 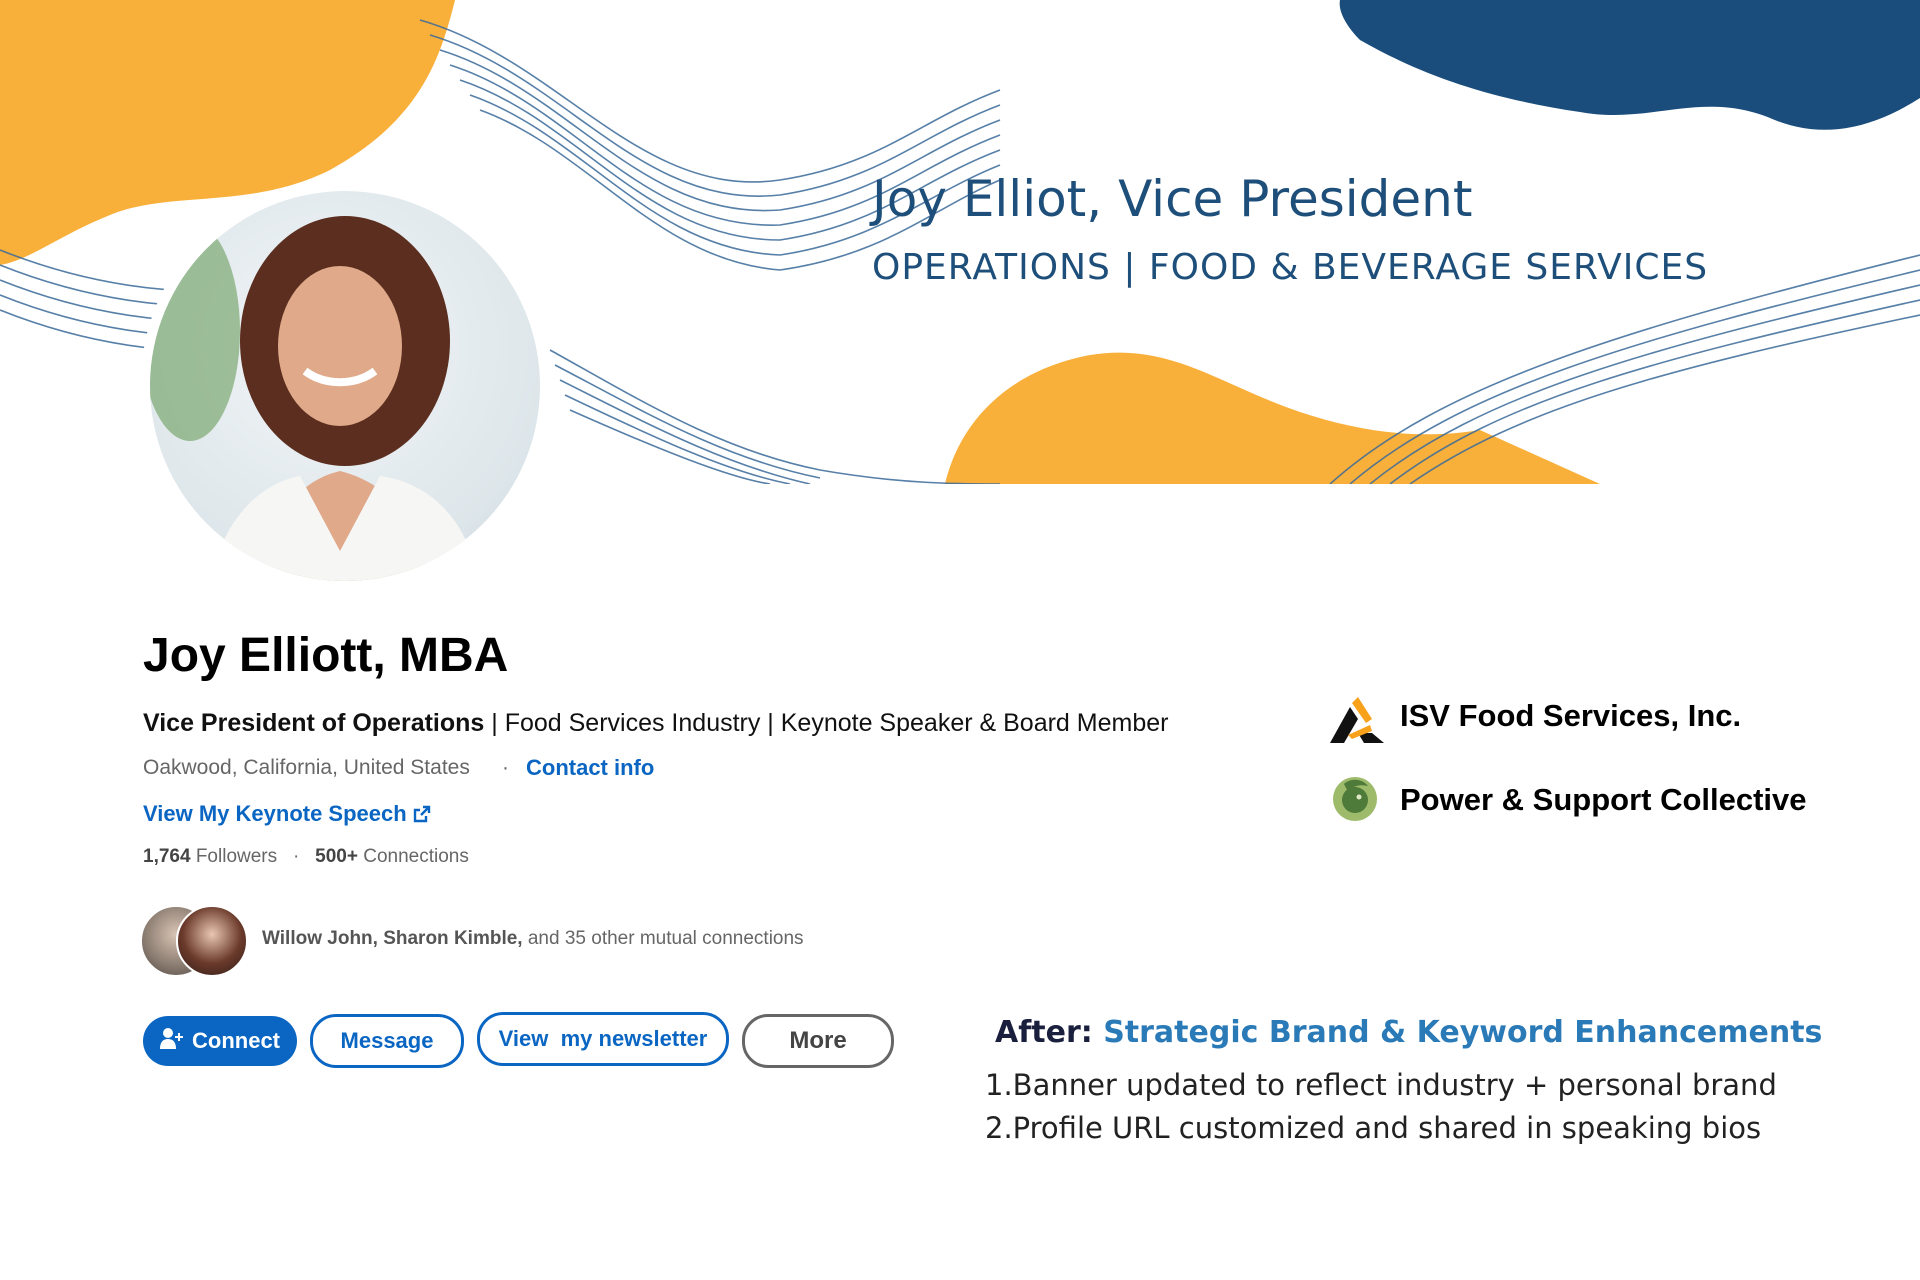 I want to click on after-value: Strategic Brand & Keyword Enhancements, so click(x=1457, y=1032).